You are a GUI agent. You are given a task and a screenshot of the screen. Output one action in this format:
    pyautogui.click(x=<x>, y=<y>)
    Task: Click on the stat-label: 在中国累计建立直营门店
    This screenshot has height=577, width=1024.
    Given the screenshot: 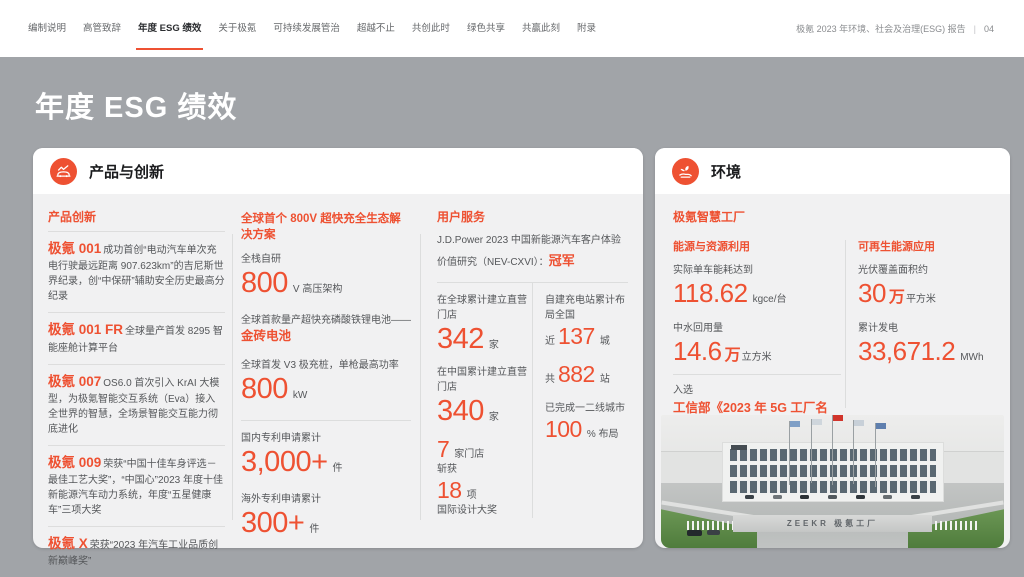 What is the action you would take?
    pyautogui.click(x=482, y=379)
    